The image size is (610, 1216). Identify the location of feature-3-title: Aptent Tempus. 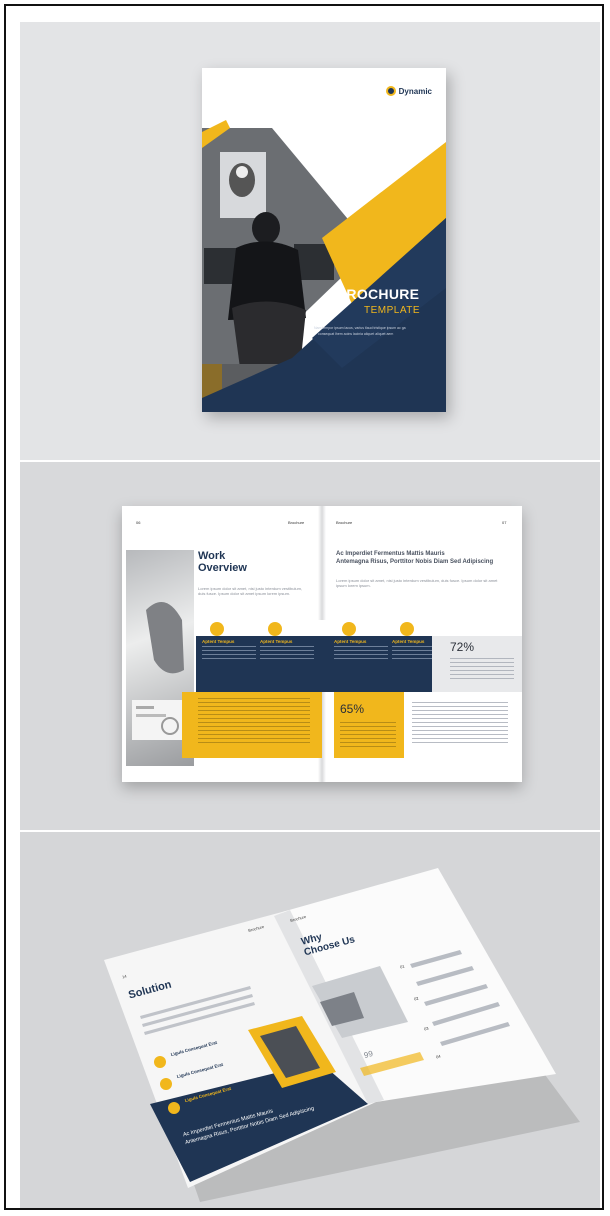
(350, 641).